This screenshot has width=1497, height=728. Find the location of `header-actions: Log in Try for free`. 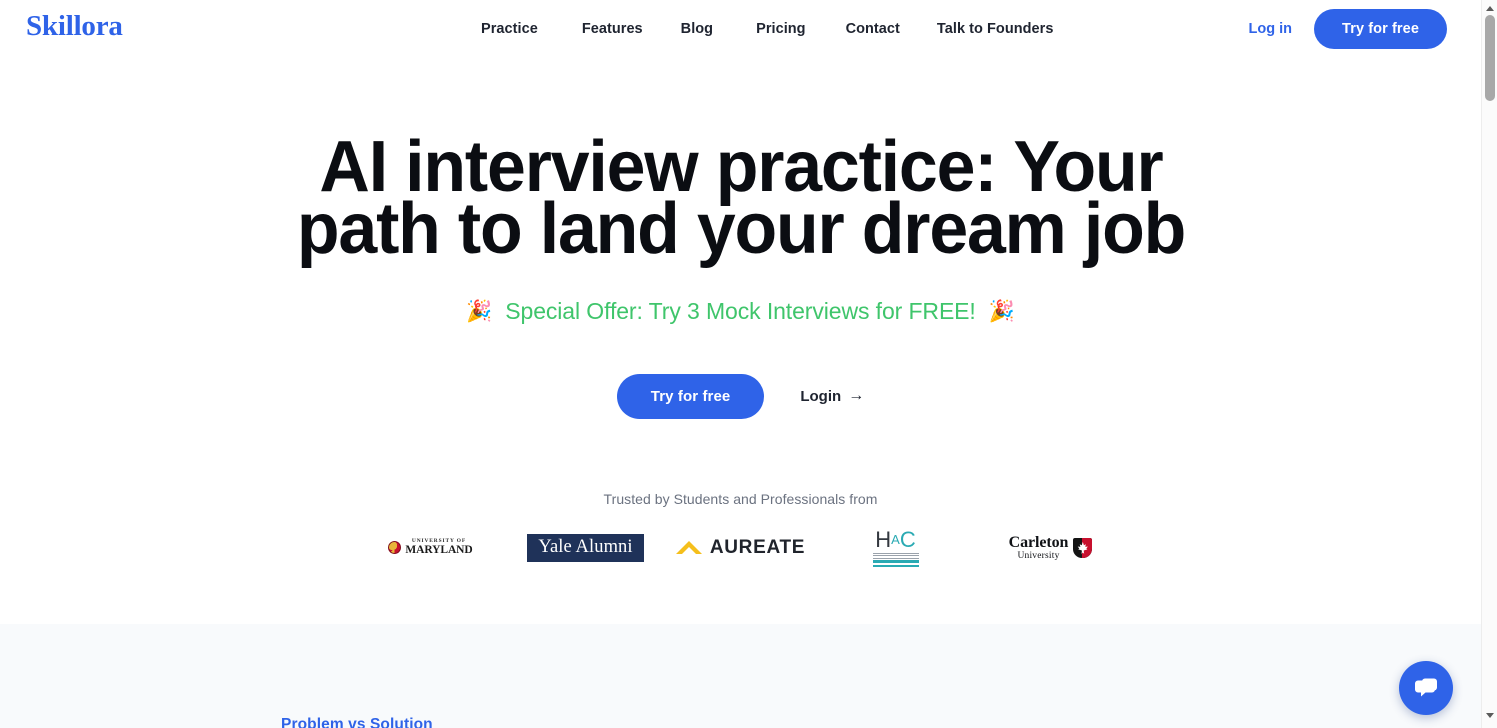

header-actions: Log in Try for free is located at coordinates (1348, 29).